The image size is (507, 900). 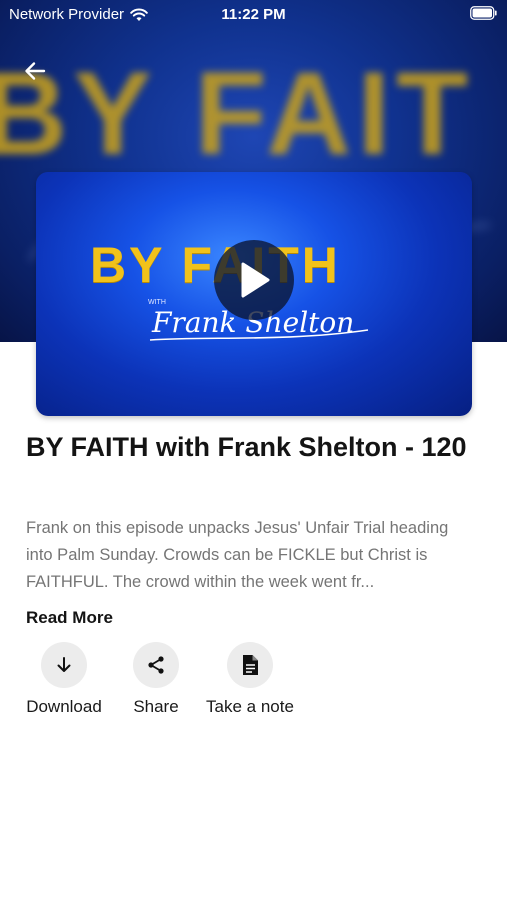 I want to click on battery-icon, so click(x=483, y=13).